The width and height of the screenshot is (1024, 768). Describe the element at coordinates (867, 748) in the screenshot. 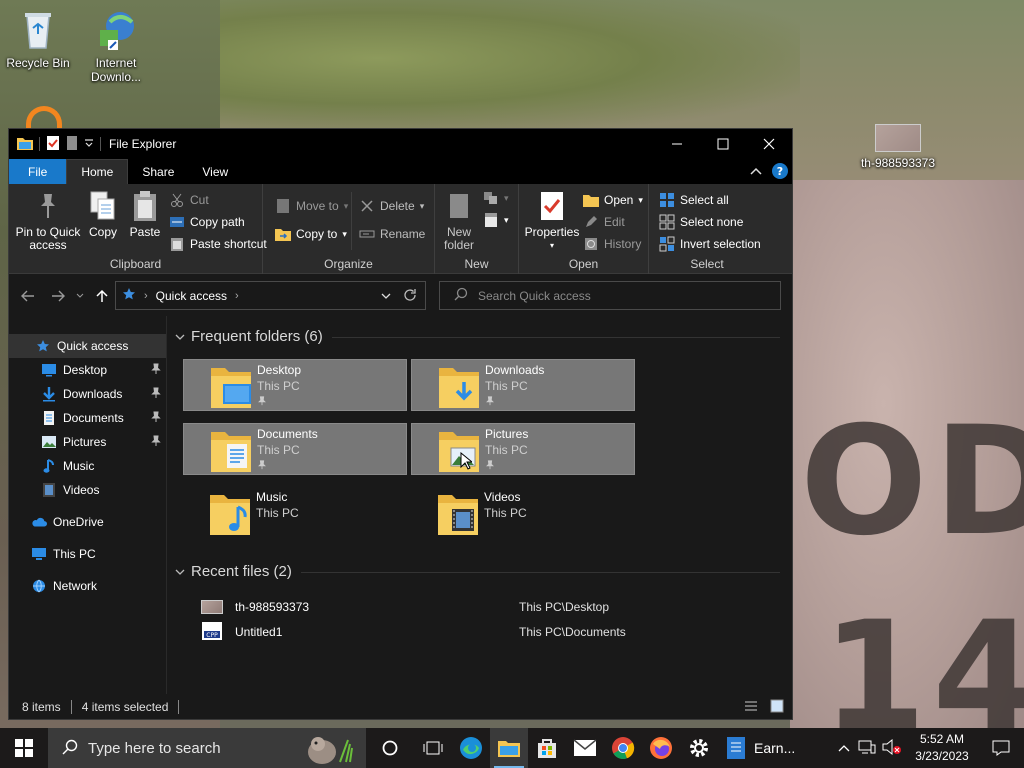

I see `network-tray-icon` at that location.